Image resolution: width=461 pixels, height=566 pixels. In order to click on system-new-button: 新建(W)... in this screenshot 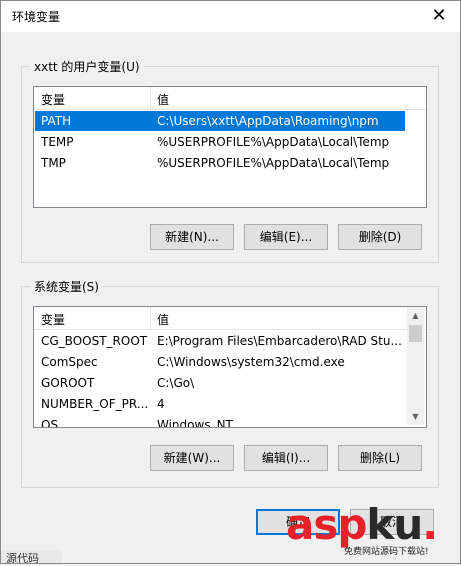, I will do `click(192, 458)`.